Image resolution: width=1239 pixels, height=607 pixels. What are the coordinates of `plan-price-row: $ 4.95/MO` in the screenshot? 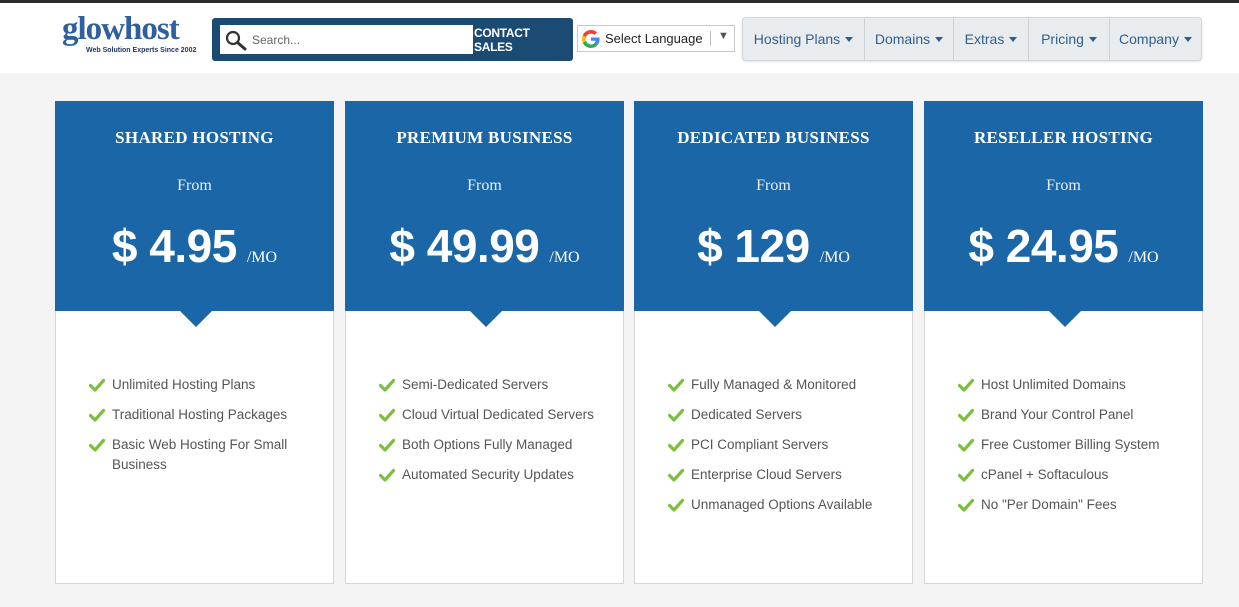 It's located at (194, 246).